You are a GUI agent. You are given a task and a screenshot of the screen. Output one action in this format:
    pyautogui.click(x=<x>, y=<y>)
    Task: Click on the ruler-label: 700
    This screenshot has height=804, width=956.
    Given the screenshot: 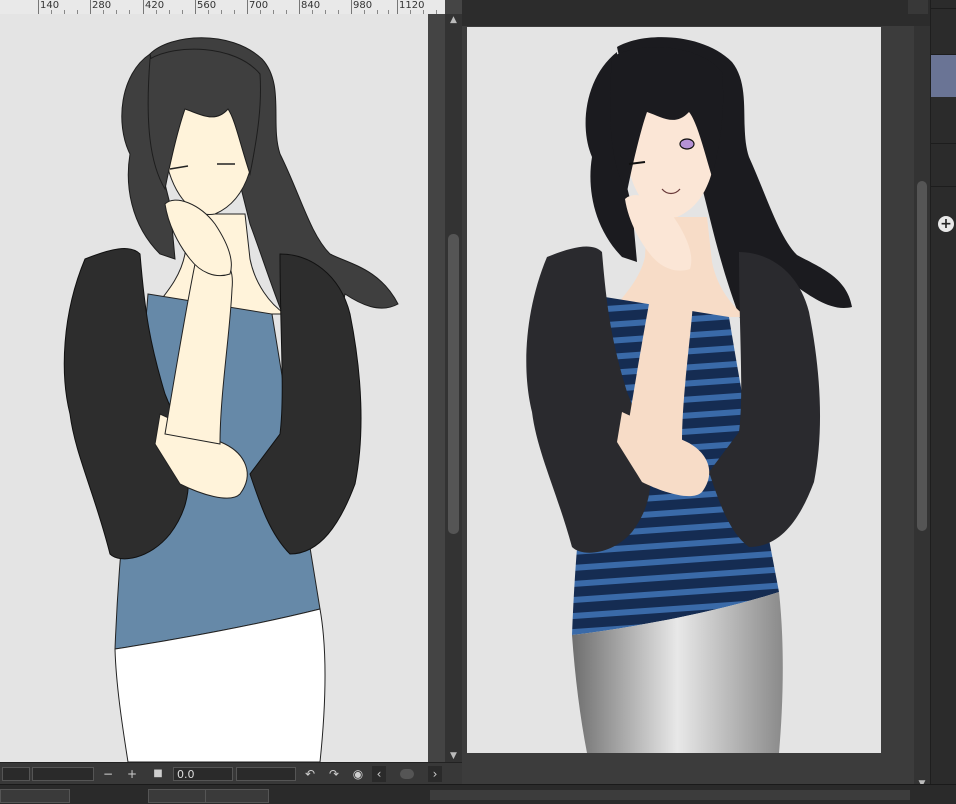 What is the action you would take?
    pyautogui.click(x=259, y=5)
    